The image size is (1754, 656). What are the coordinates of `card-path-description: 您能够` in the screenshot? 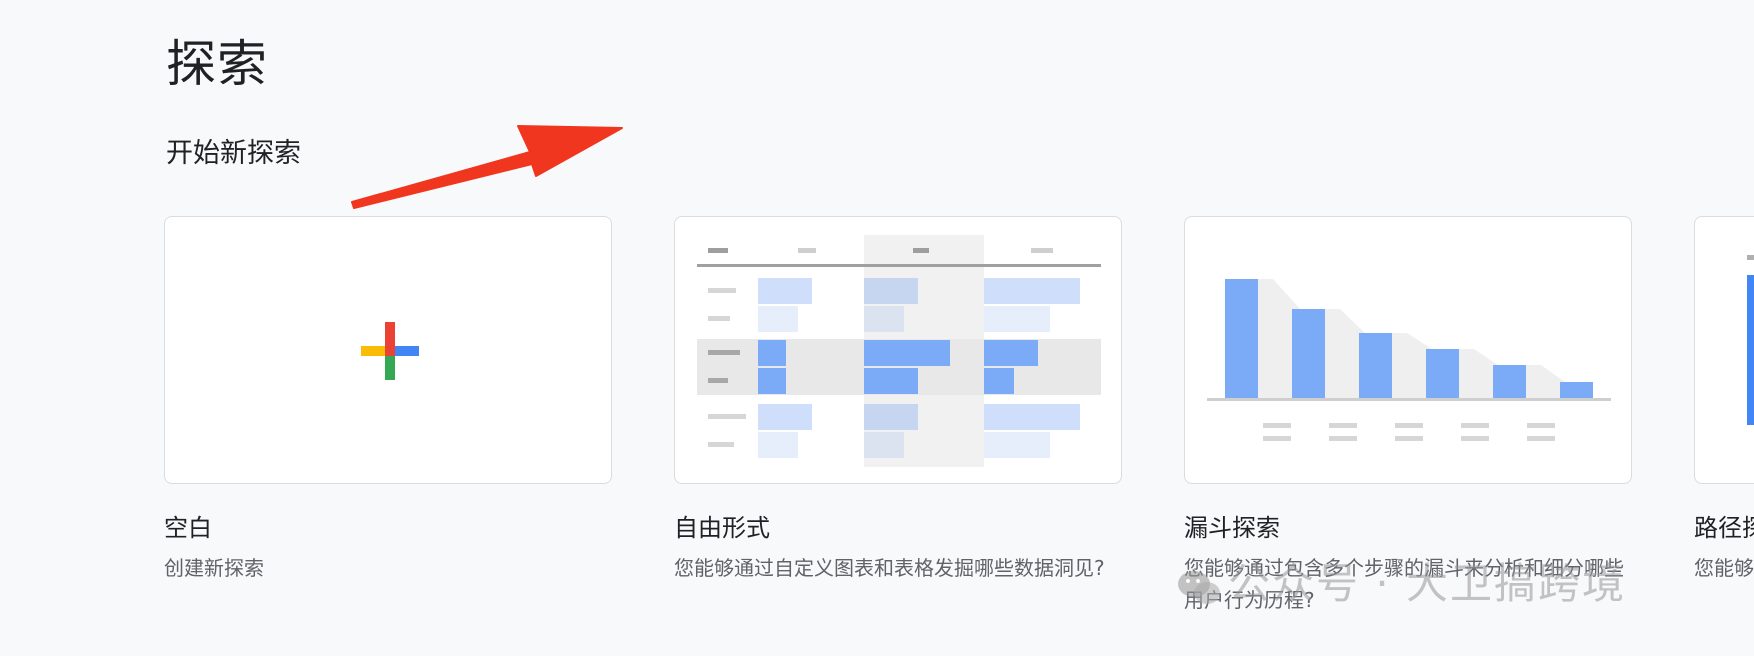 It's located at (1724, 568).